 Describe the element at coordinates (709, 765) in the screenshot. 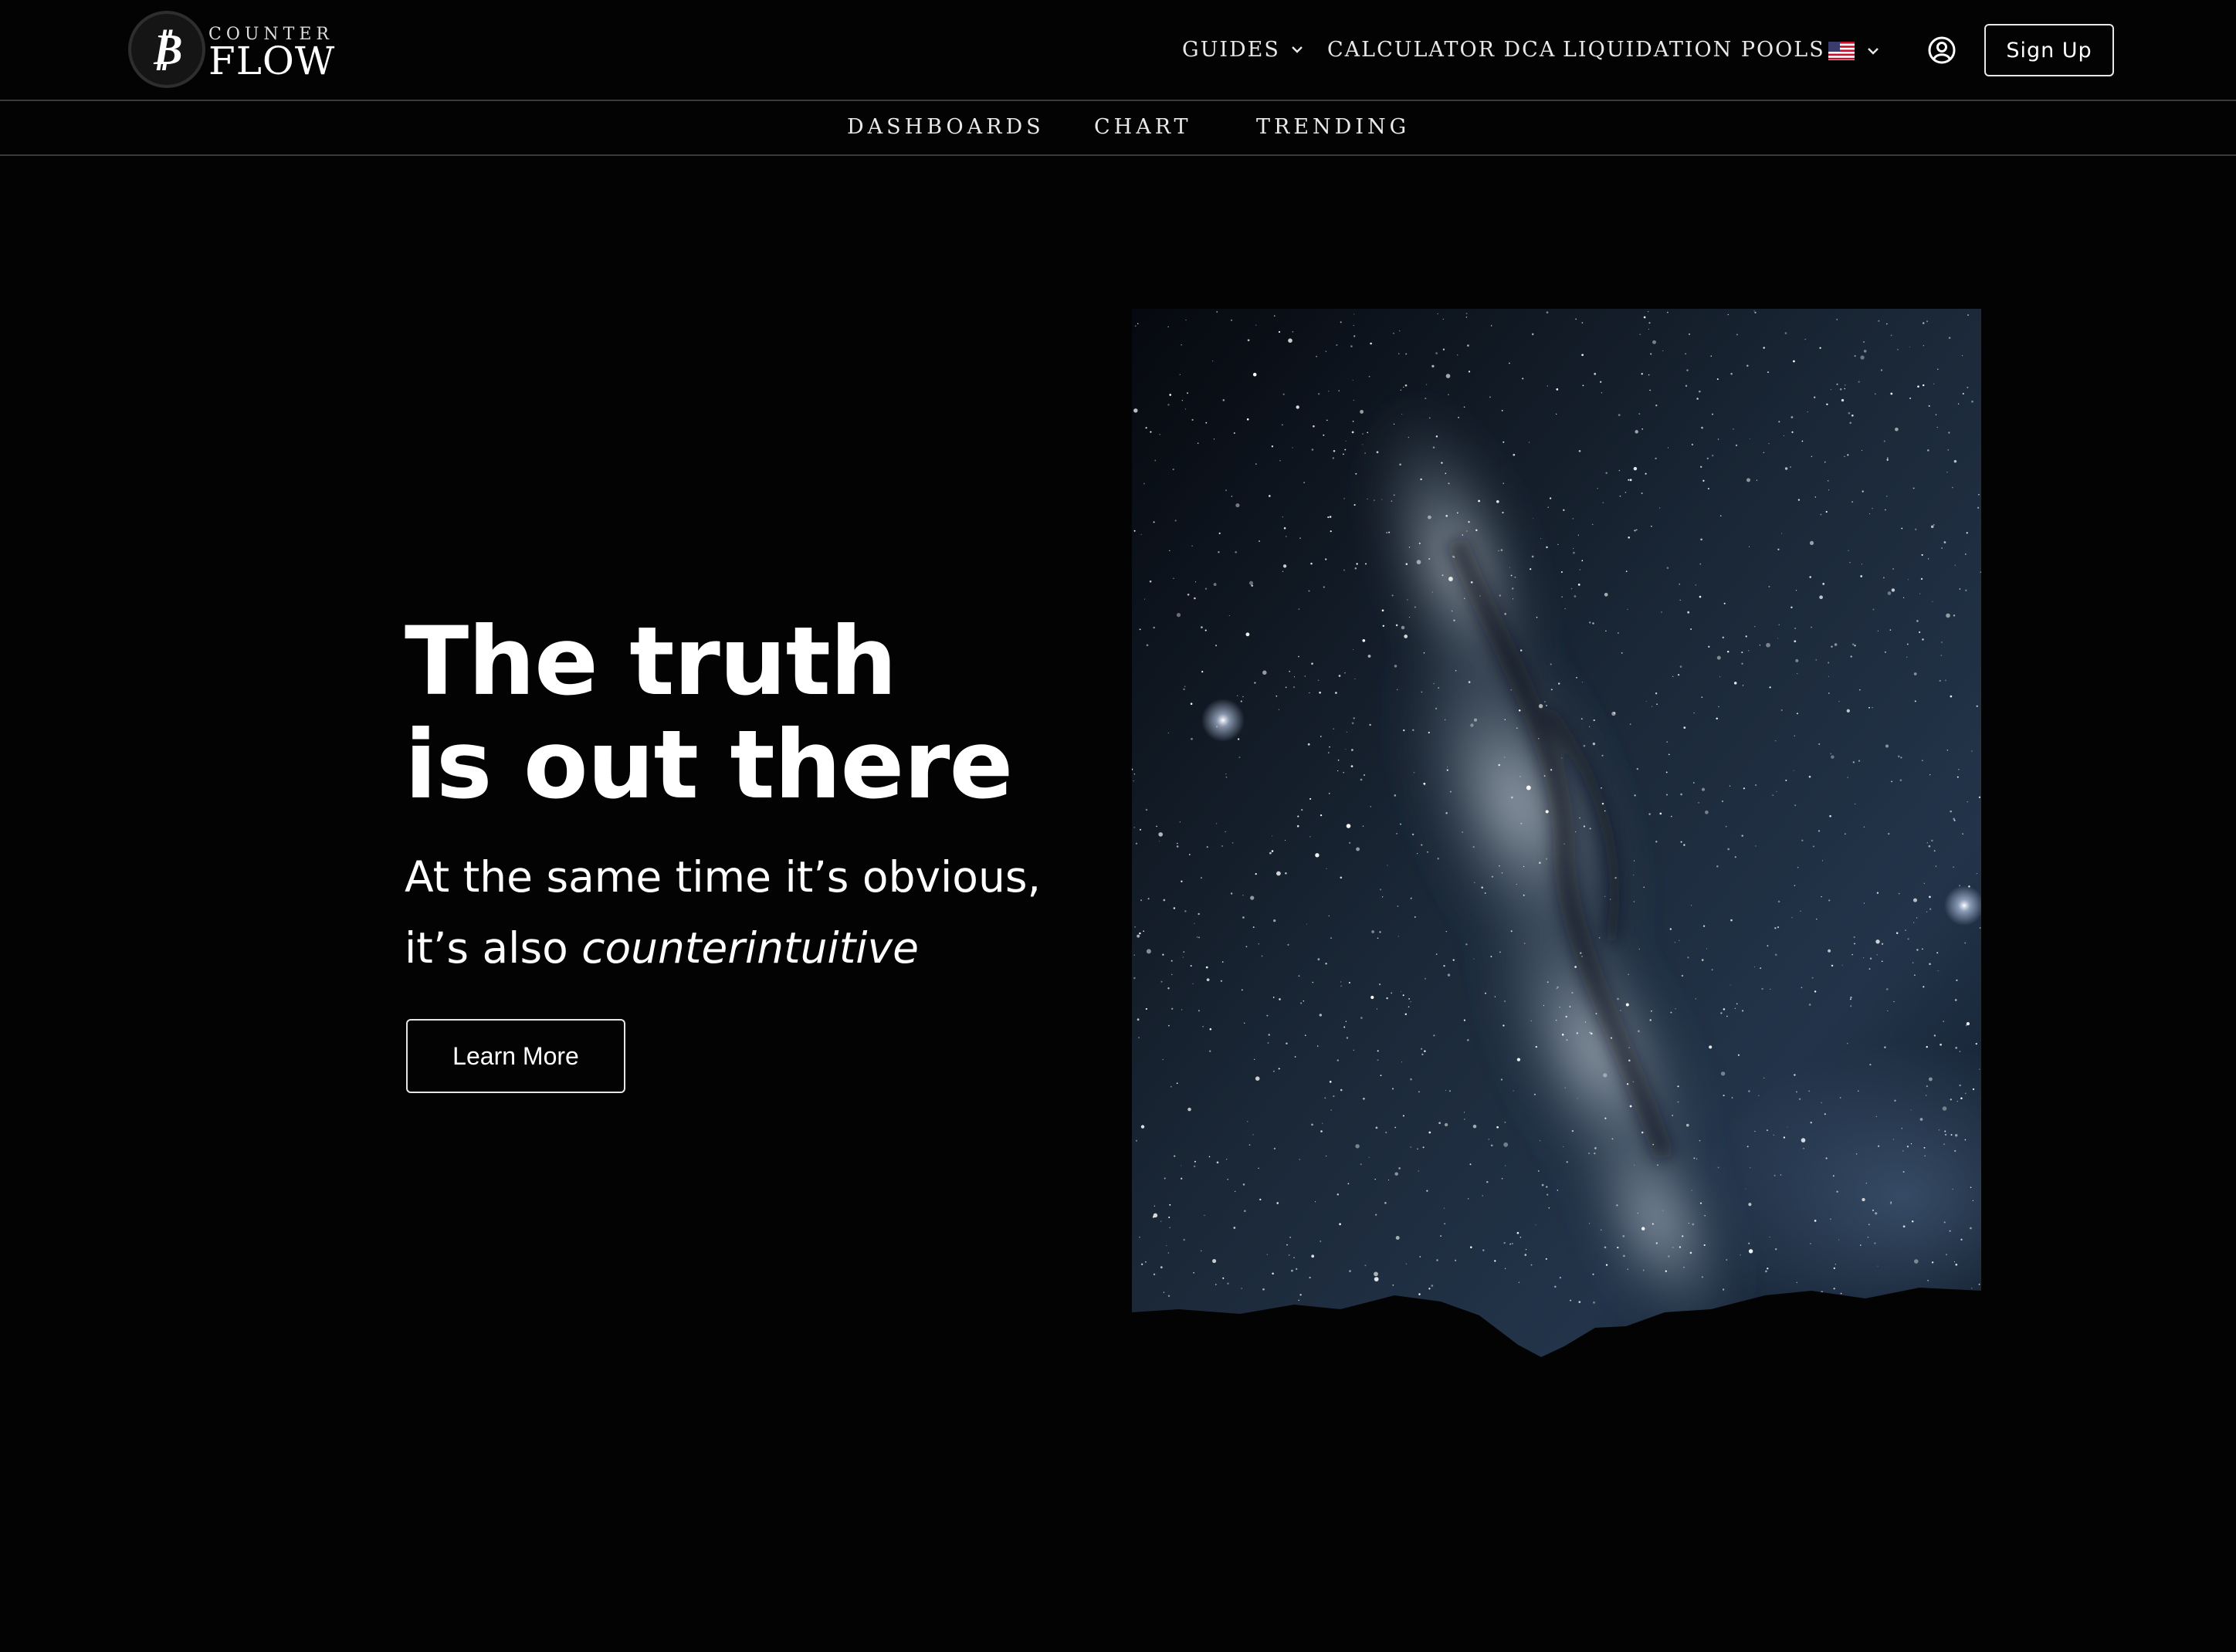

I see `hero-title-line-2: is out there` at that location.